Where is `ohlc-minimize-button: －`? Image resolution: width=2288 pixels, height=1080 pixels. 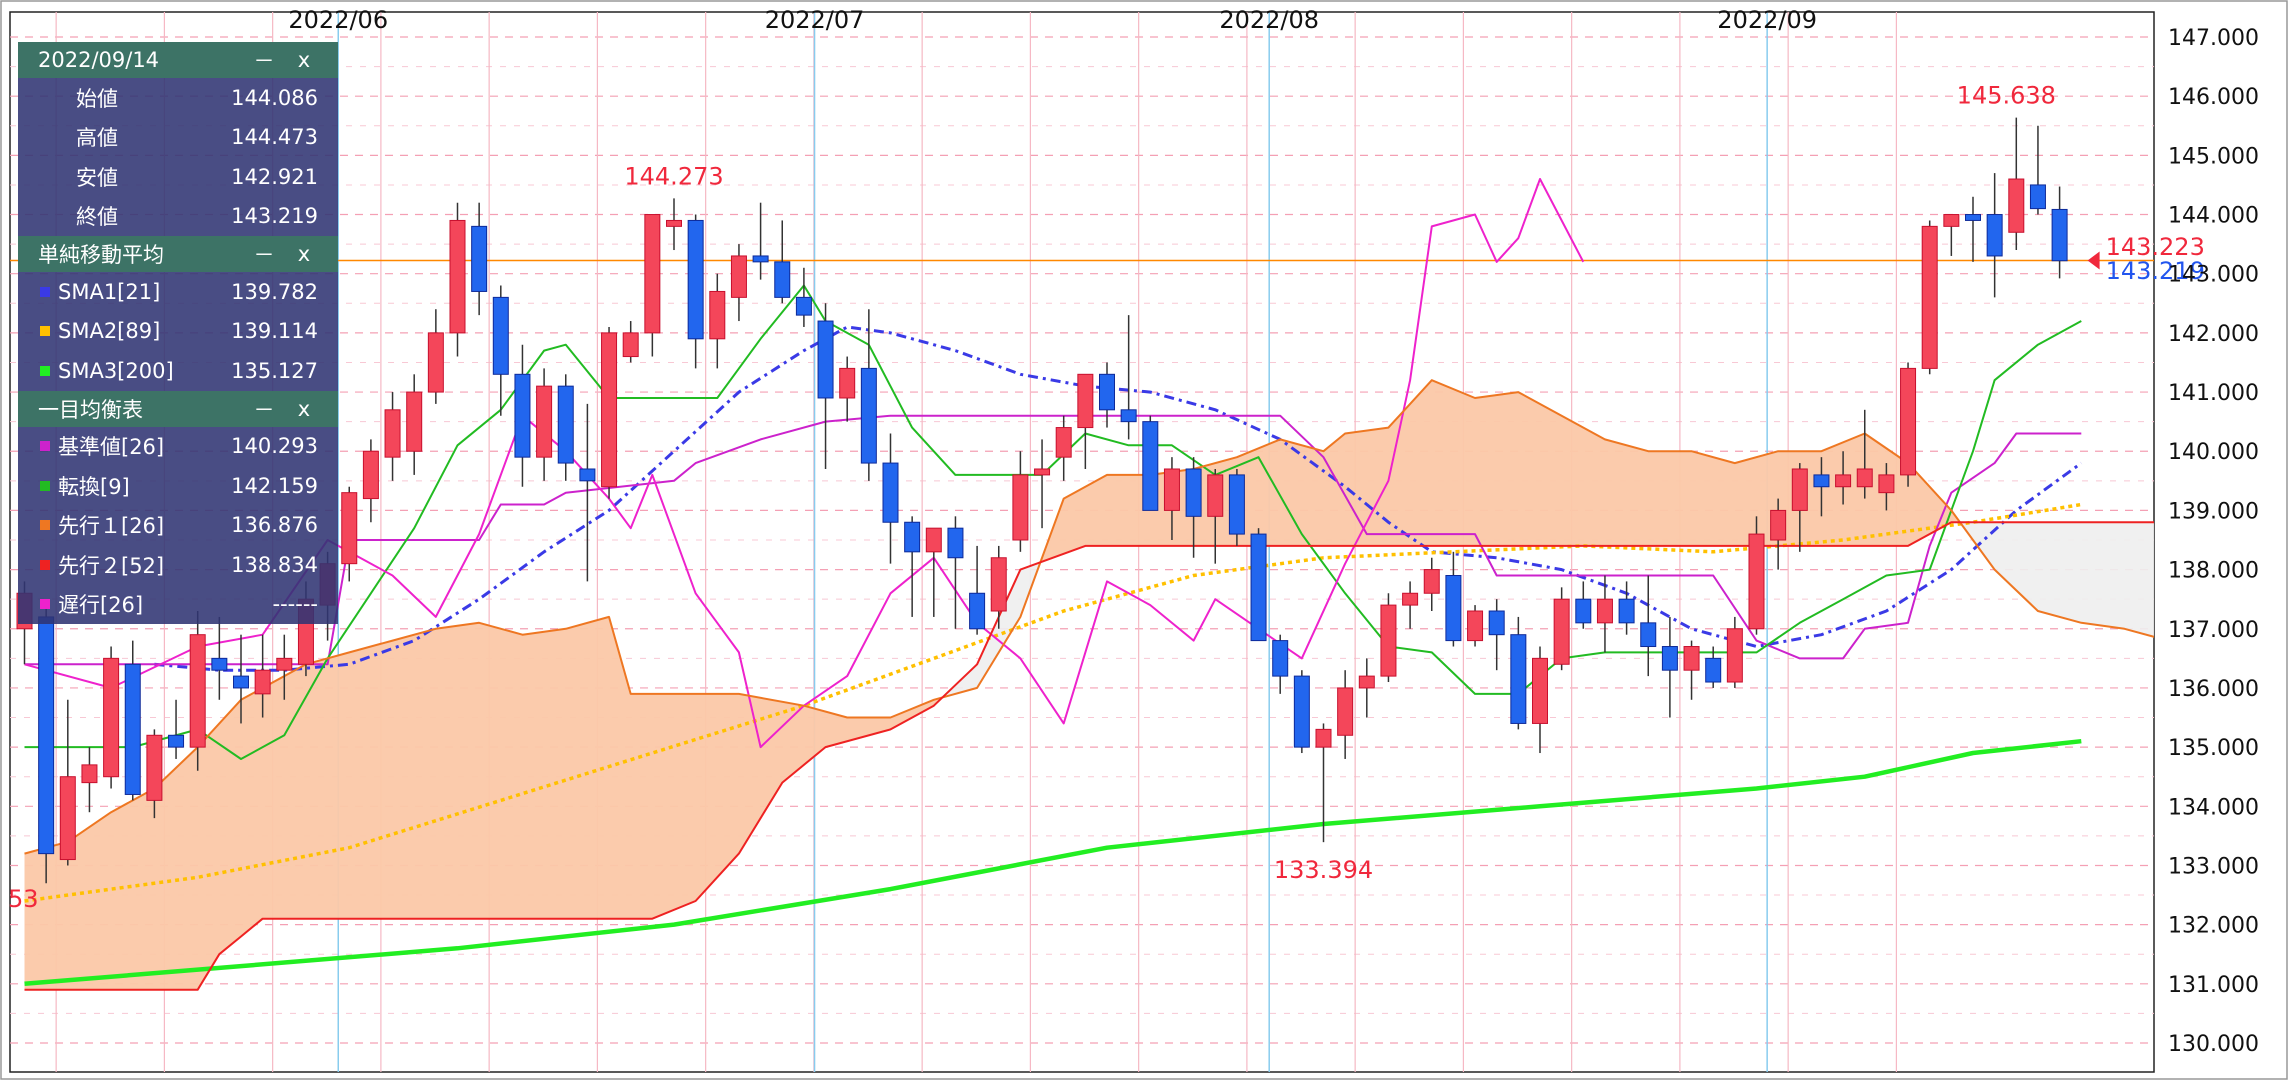
ohlc-minimize-button: － is located at coordinates (264, 60).